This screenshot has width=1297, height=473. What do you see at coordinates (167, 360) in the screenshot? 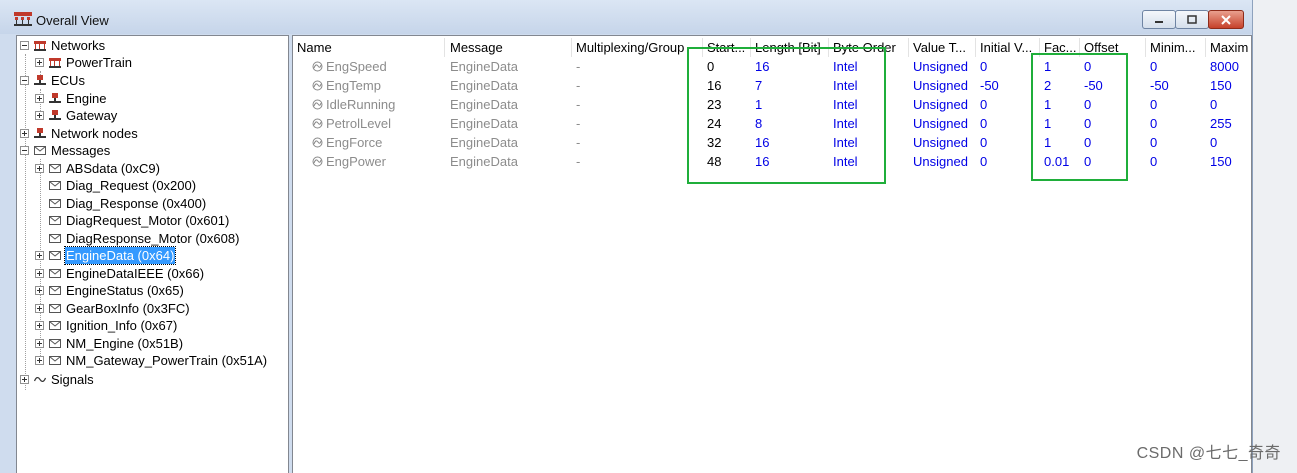
I see `tree-label: NM_Gateway_PowerTrain (0x51A)` at bounding box center [167, 360].